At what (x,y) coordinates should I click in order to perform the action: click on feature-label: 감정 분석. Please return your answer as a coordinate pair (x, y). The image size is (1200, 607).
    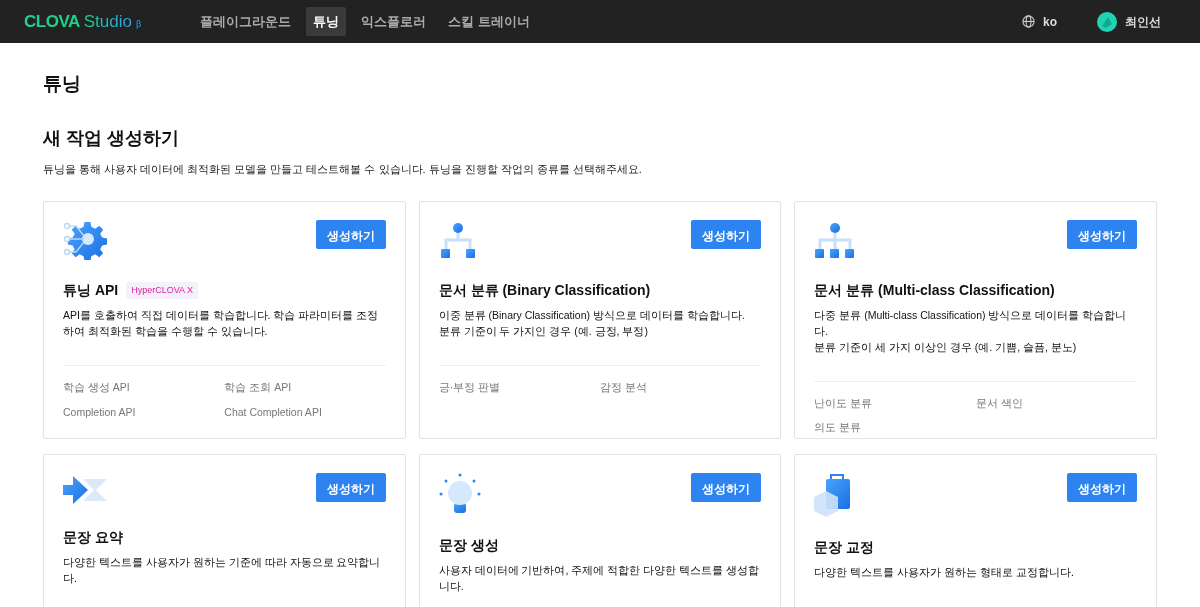
    Looking at the image, I should click on (624, 387).